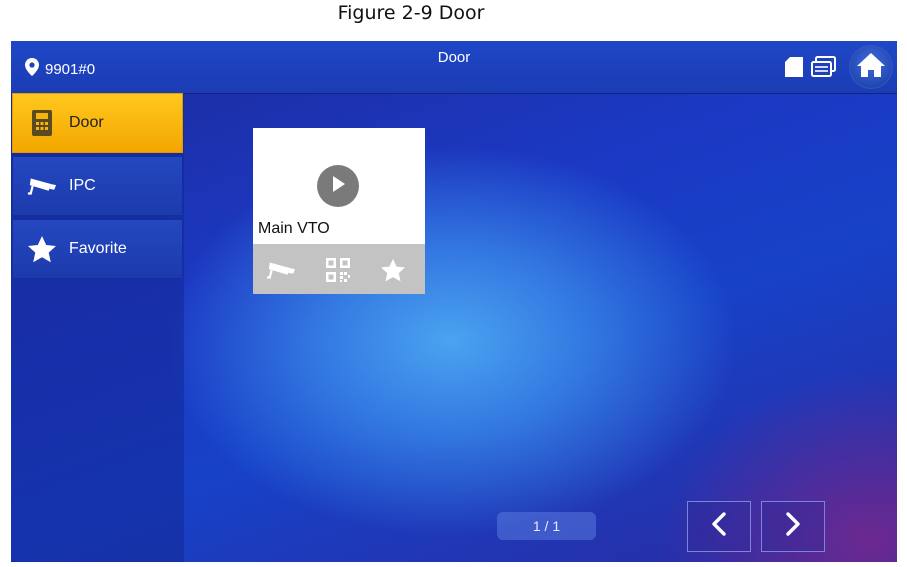 The width and height of the screenshot is (907, 567). What do you see at coordinates (294, 228) in the screenshot?
I see `device-name: Main VTO` at bounding box center [294, 228].